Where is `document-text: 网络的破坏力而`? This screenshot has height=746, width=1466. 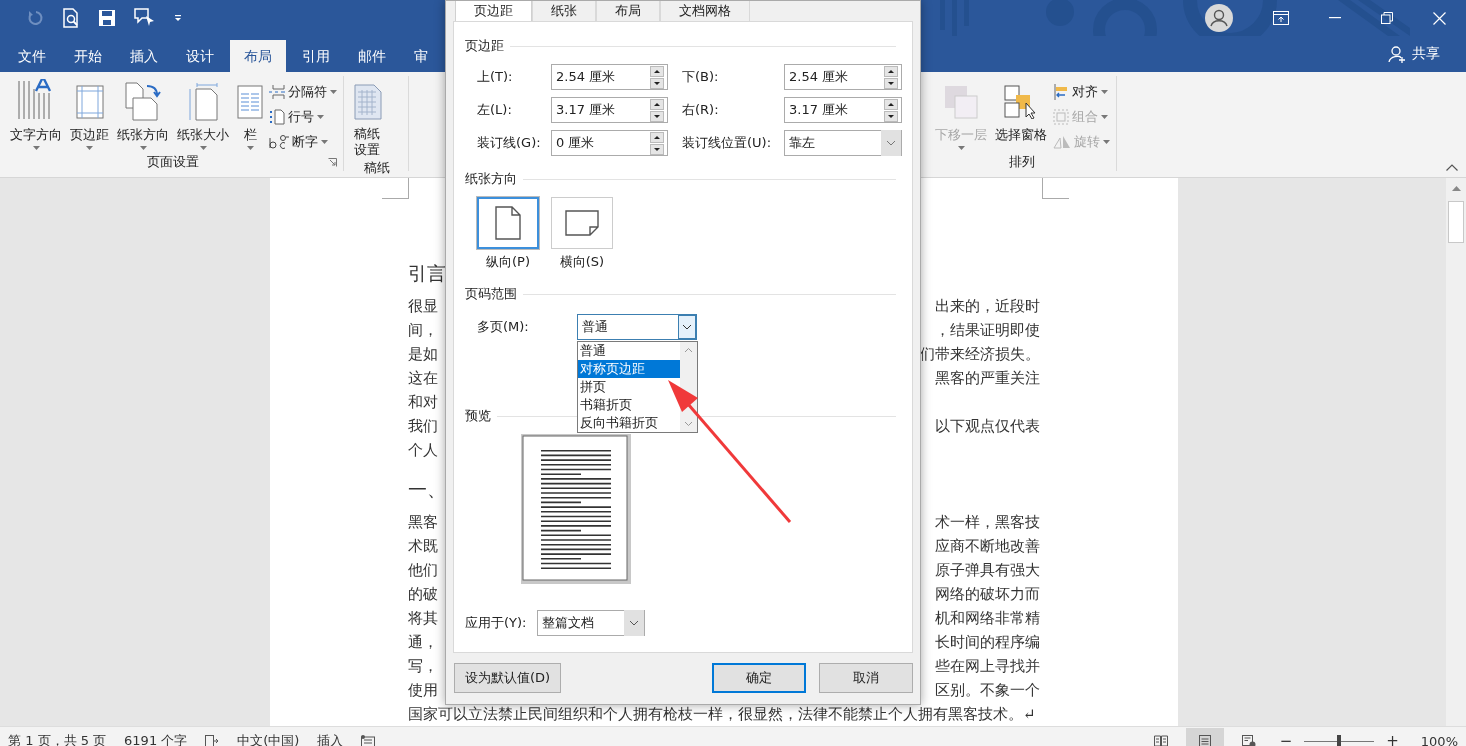
document-text: 网络的破坏力而 is located at coordinates (987, 594).